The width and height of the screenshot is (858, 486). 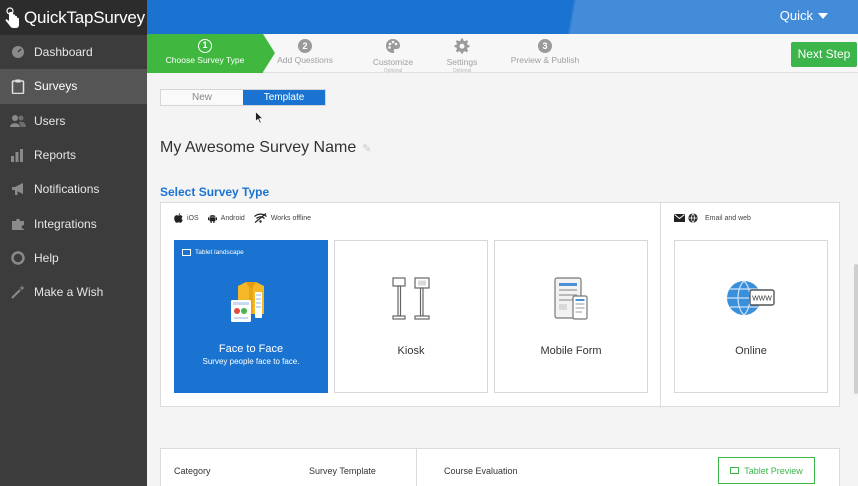 I want to click on card-name: Face to Face, so click(x=251, y=349).